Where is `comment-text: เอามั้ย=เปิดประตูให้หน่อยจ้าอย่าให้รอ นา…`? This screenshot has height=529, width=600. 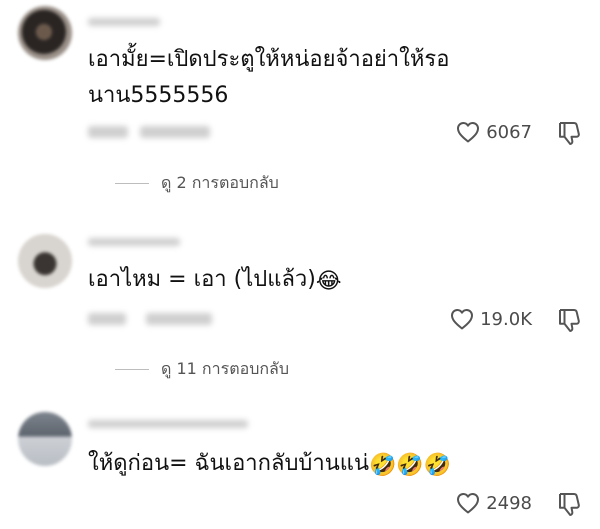 comment-text: เอามั้ย=เปิดประตูให้หน่อยจ้าอย่าให้รอ นา… is located at coordinates (269, 77).